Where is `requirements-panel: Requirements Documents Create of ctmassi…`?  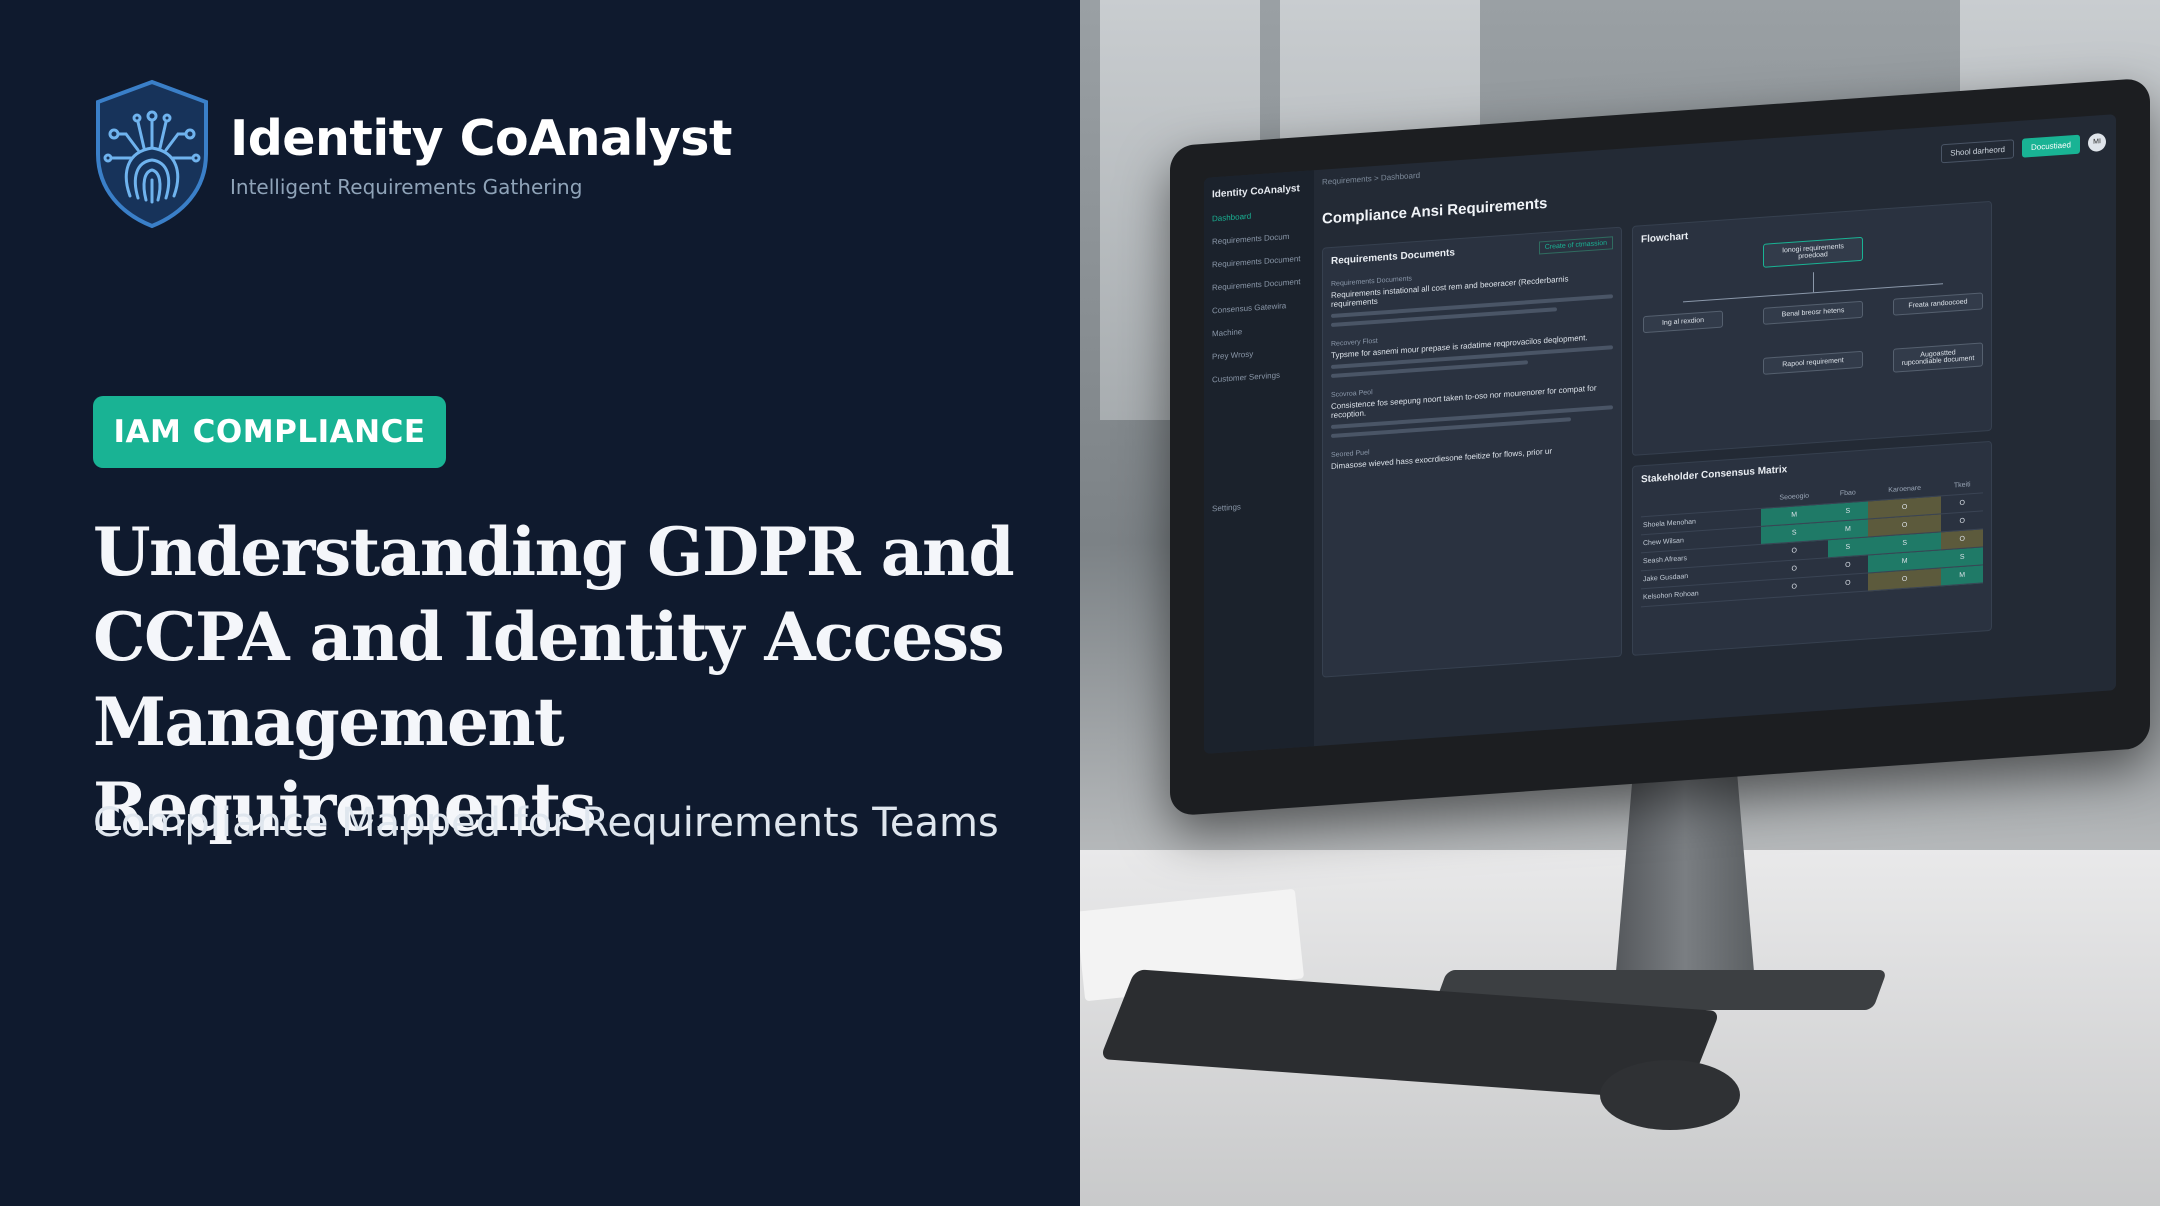 requirements-panel: Requirements Documents Create of ctmassi… is located at coordinates (1472, 452).